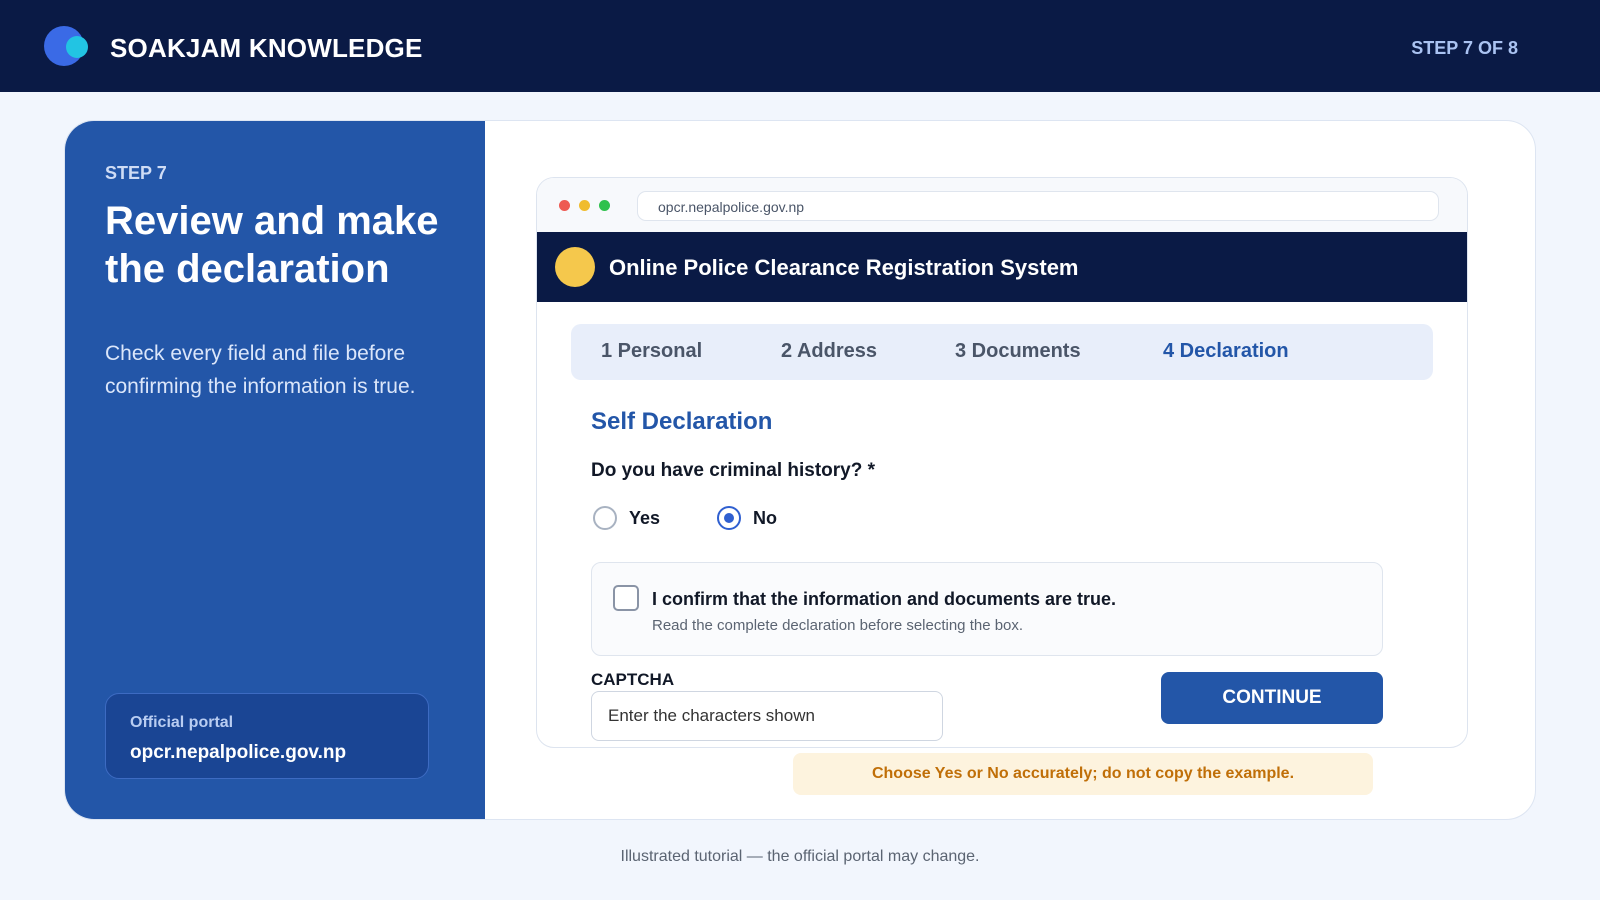 The image size is (1600, 900). I want to click on captcha-input, so click(767, 716).